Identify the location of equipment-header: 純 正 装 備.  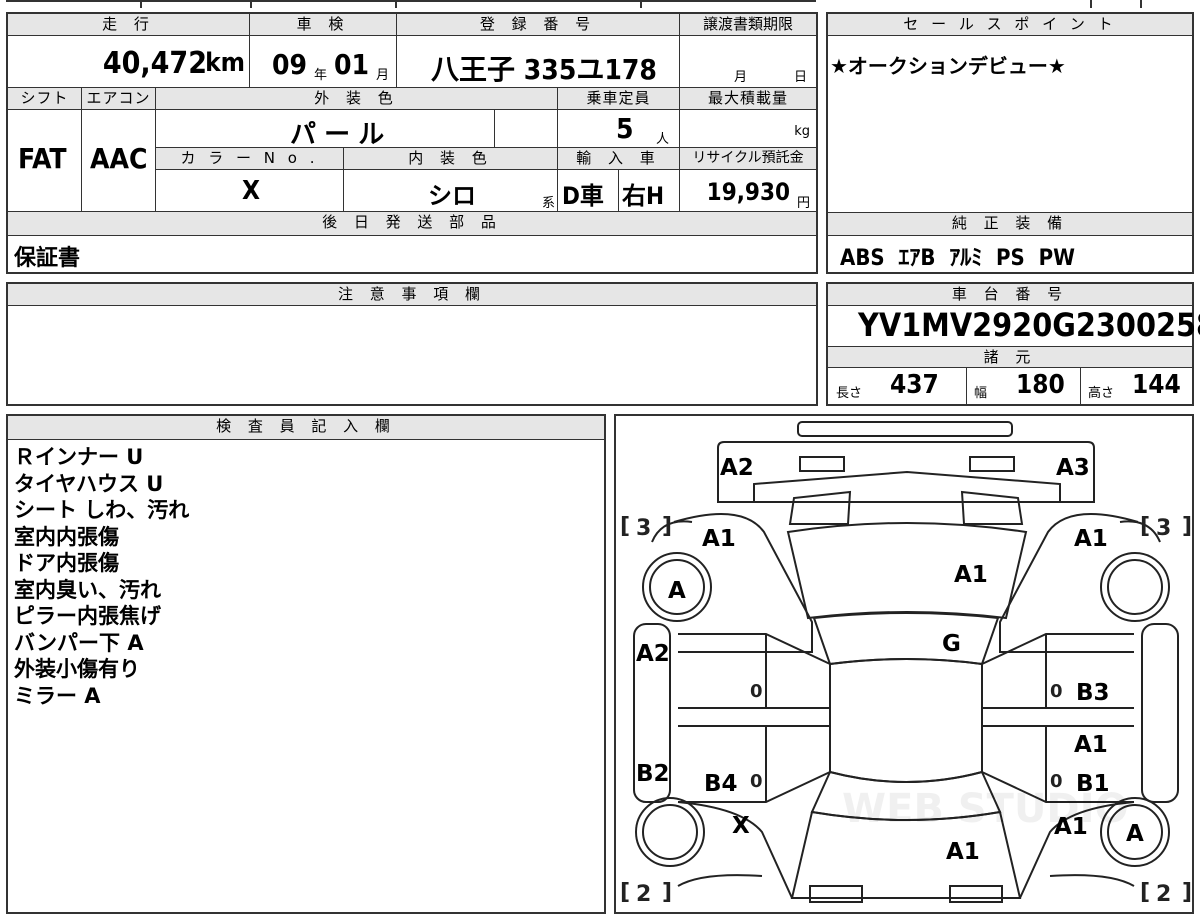
(1010, 224).